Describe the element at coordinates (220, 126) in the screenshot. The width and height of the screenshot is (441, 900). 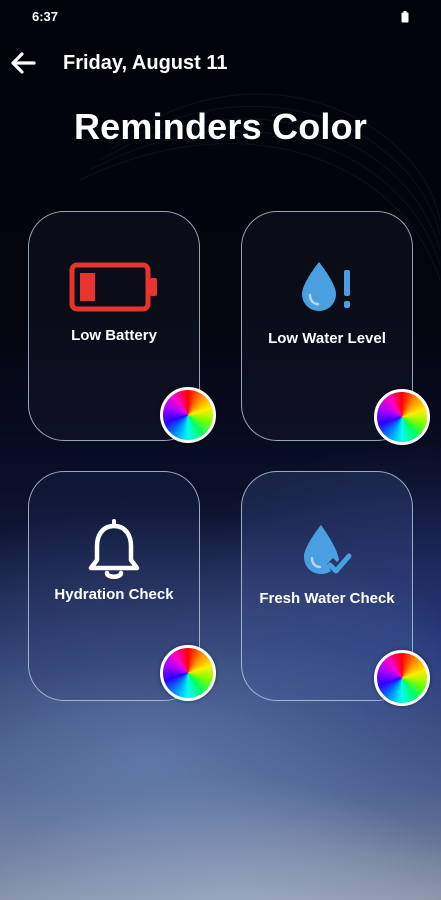
I see `page-title: Reminders Color` at that location.